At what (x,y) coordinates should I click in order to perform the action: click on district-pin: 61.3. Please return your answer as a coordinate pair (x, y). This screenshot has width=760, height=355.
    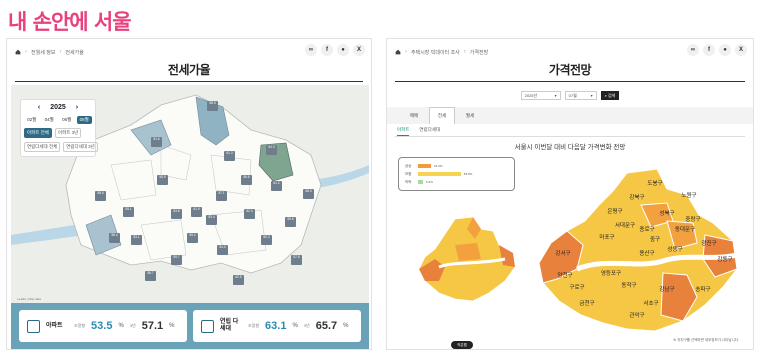
    Looking at the image, I should click on (229, 156).